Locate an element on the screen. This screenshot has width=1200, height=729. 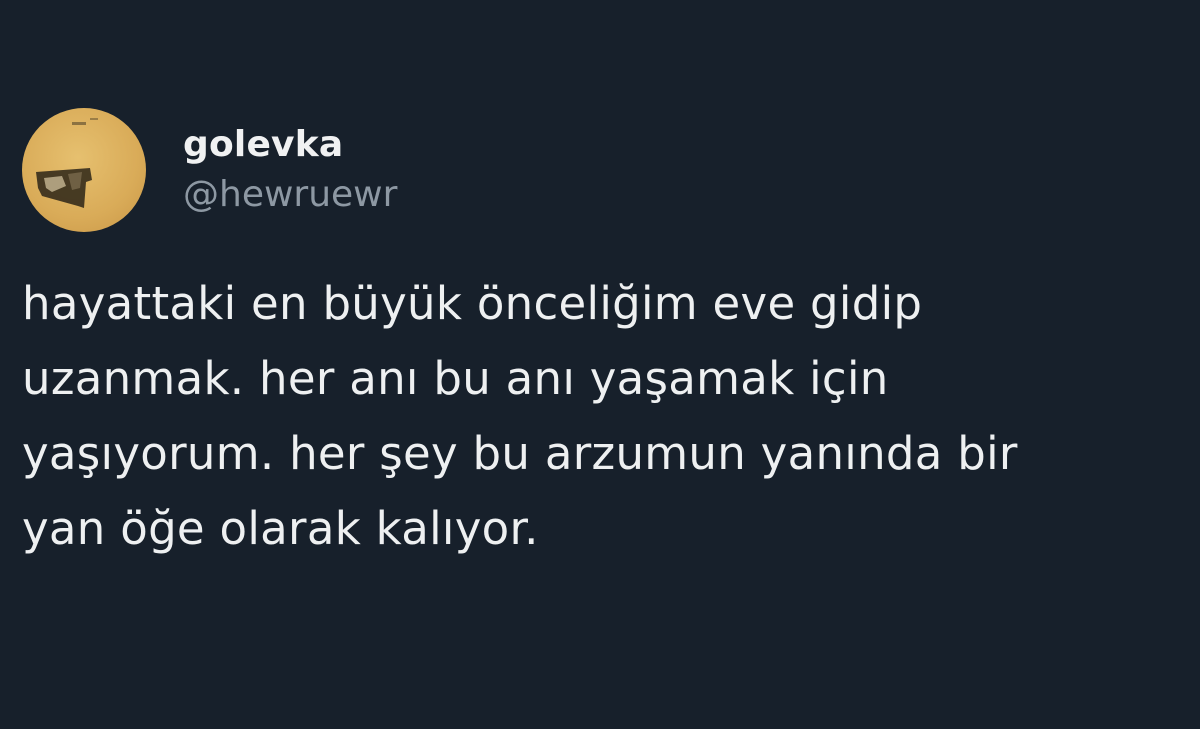
avatar is located at coordinates (84, 170).